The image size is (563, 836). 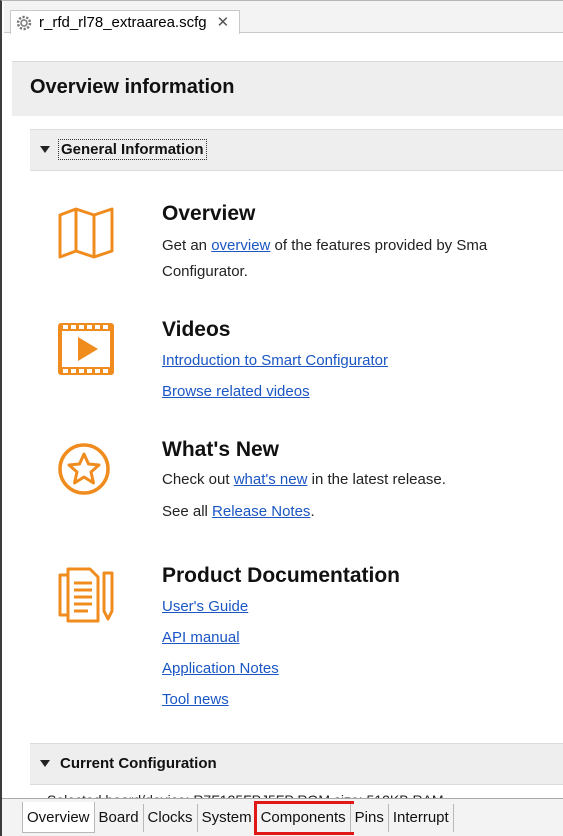 What do you see at coordinates (170, 818) in the screenshot?
I see `tab-clocks: Clocks` at bounding box center [170, 818].